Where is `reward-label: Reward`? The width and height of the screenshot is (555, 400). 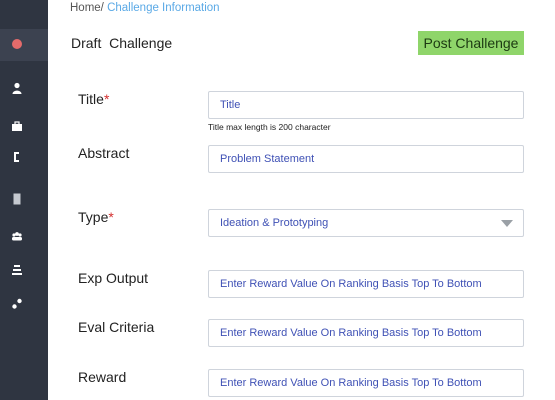 reward-label: Reward is located at coordinates (102, 377).